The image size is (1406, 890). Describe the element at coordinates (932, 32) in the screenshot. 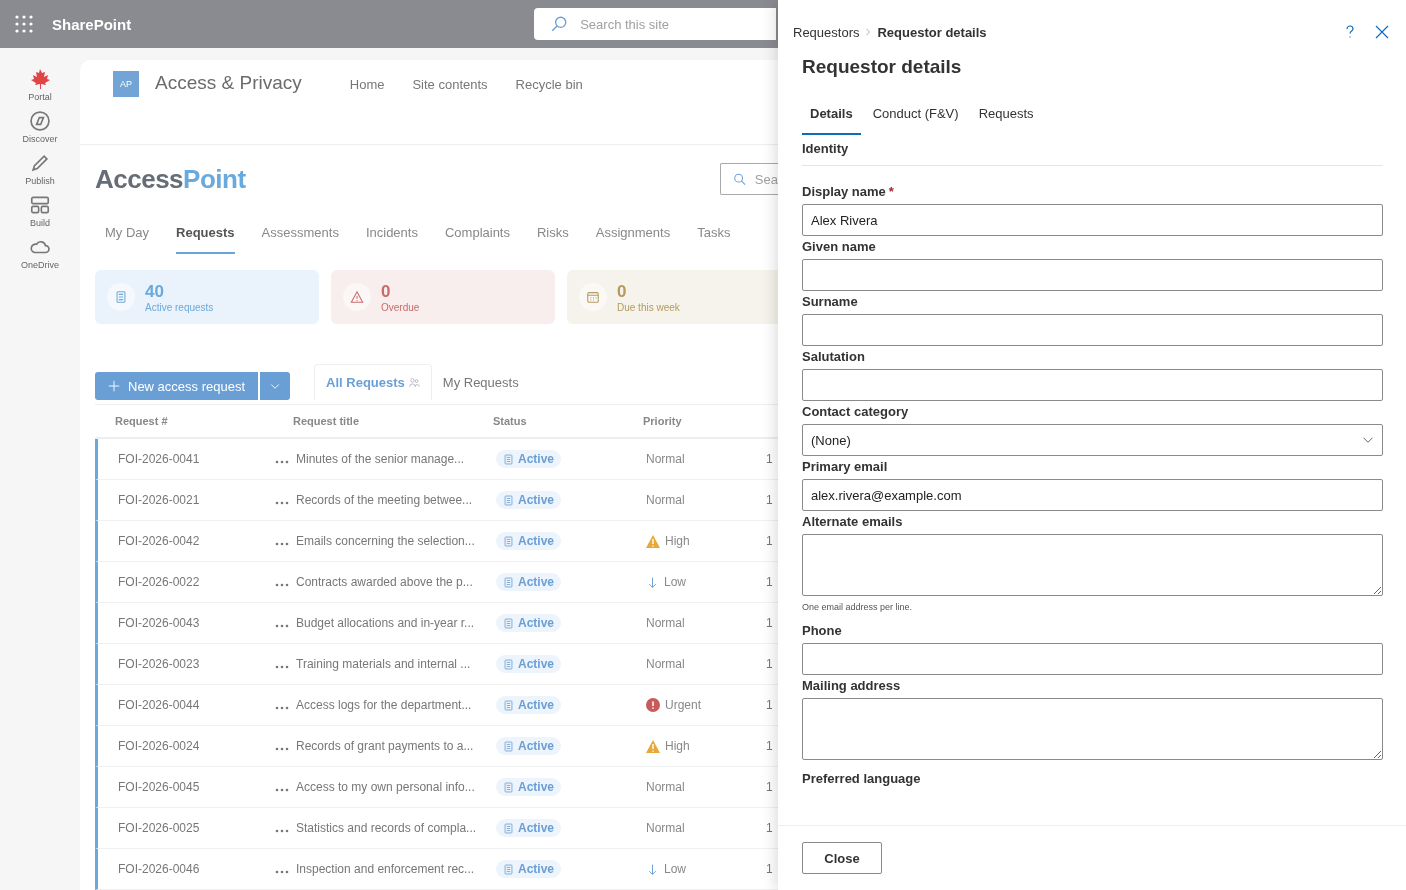

I see `breadcrumb-link: Requestor details` at that location.